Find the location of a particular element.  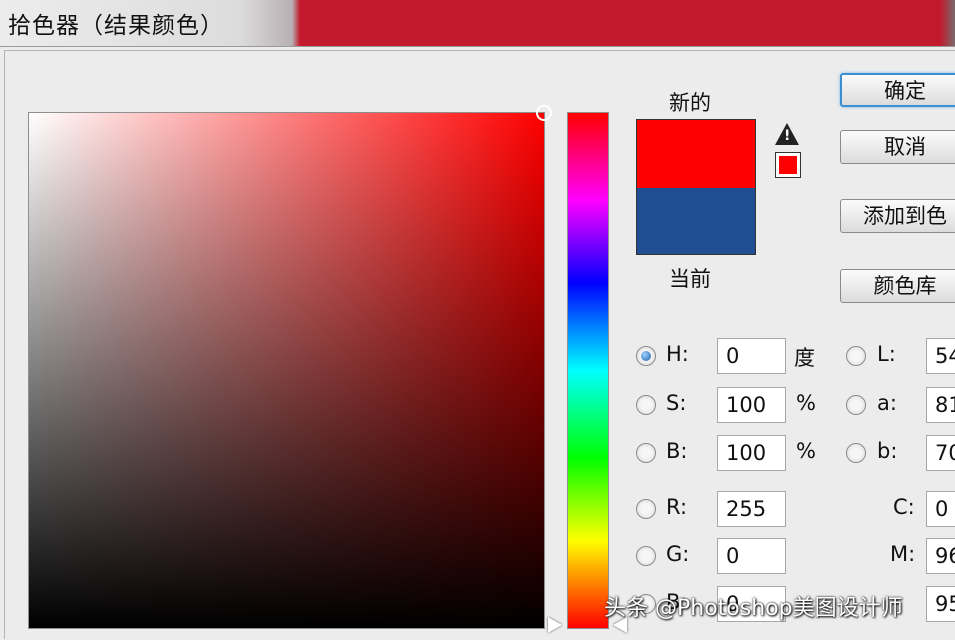

new-color-label: 新的 is located at coordinates (690, 103).